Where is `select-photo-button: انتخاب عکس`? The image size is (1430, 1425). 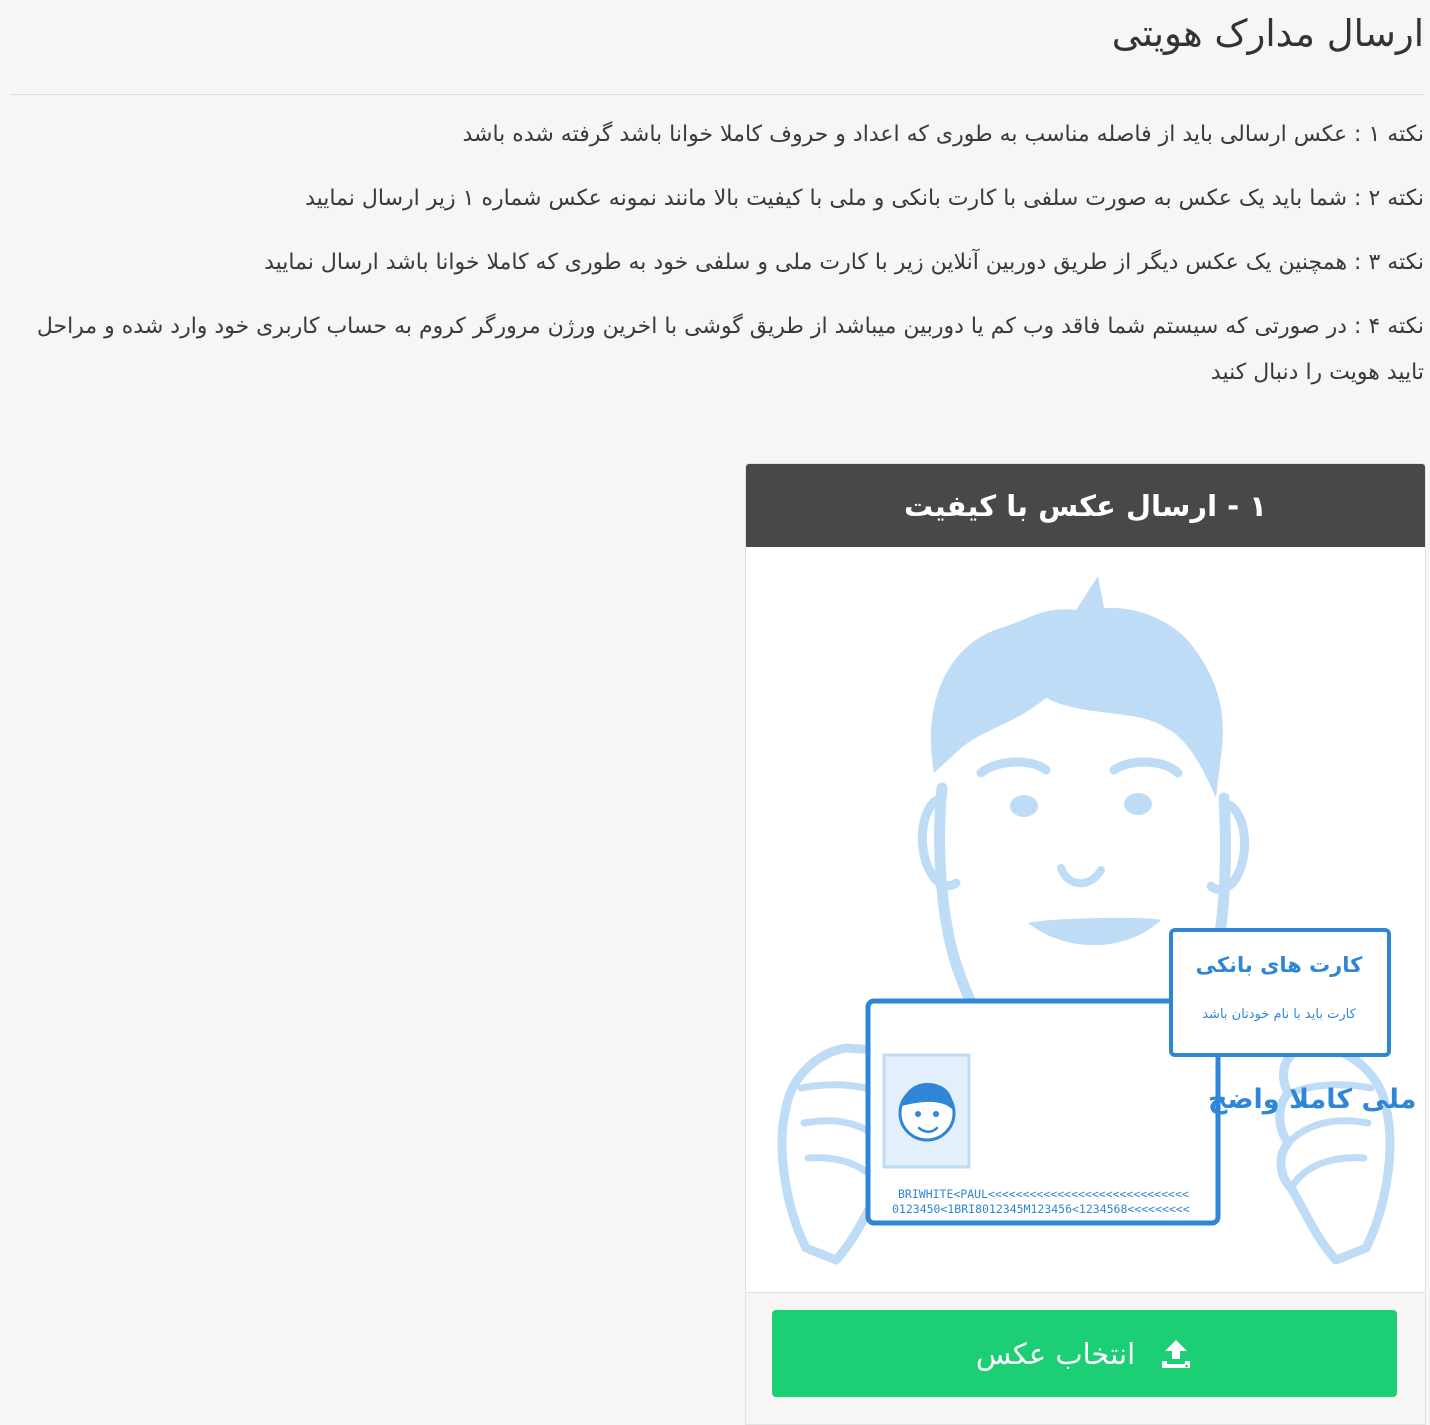
select-photo-button: انتخاب عکس is located at coordinates (1084, 1353).